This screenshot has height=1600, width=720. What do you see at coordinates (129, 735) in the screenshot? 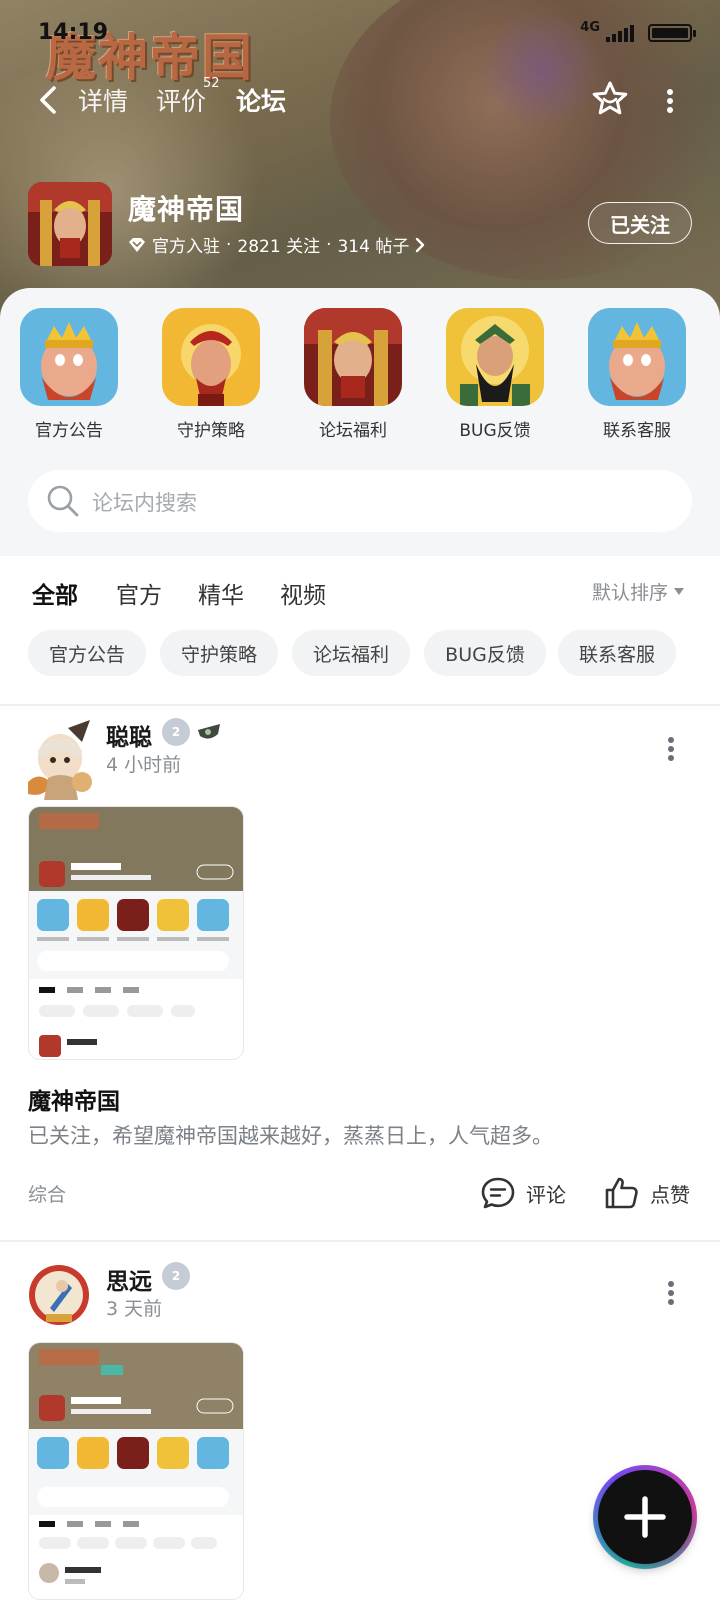
I see `post-author: 聪聪` at bounding box center [129, 735].